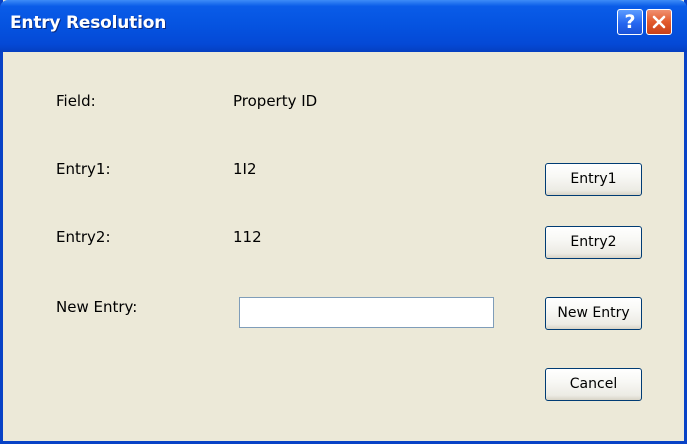  I want to click on new-entry-label: New Entry:, so click(97, 307).